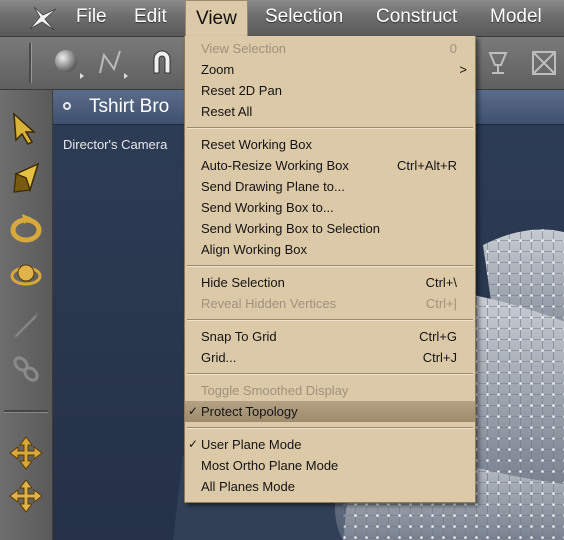  What do you see at coordinates (330, 303) in the screenshot?
I see `menu-item-reveal-hidden-vertices: Reveal Hidden Vertices Ctrl+|` at bounding box center [330, 303].